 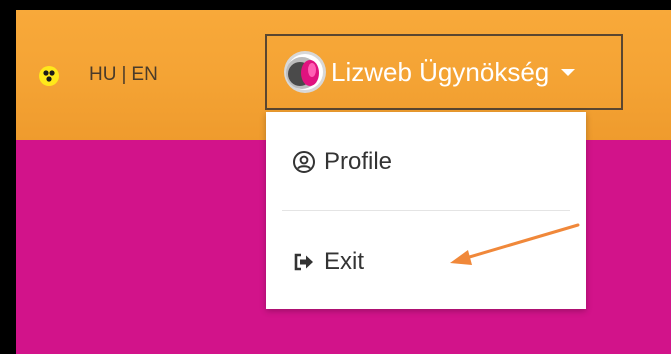 I want to click on menu-divider, so click(x=426, y=210).